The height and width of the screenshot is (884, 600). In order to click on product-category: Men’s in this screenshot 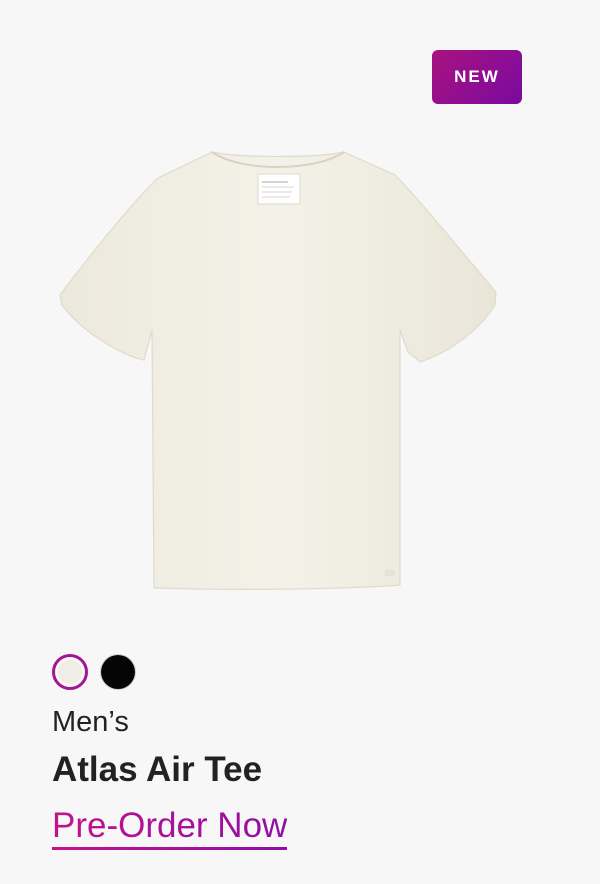, I will do `click(90, 722)`.